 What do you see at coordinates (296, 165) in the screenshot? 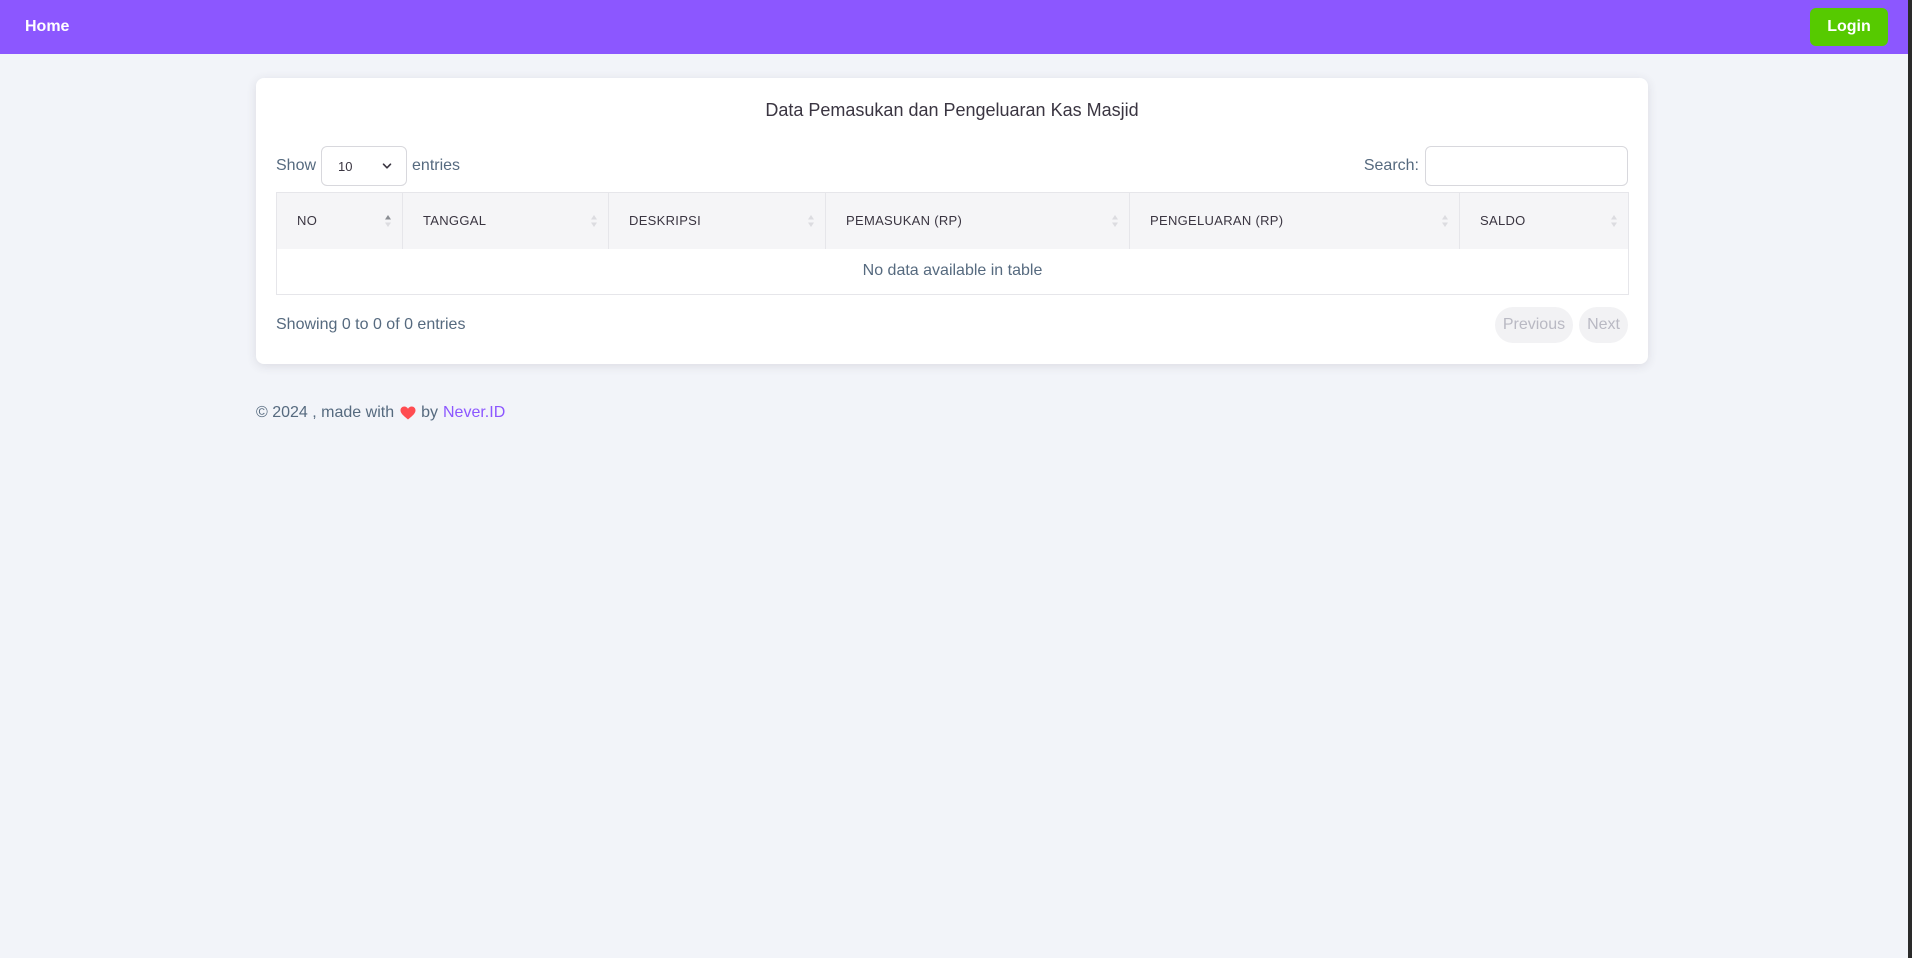
I see `show-label: Show` at bounding box center [296, 165].